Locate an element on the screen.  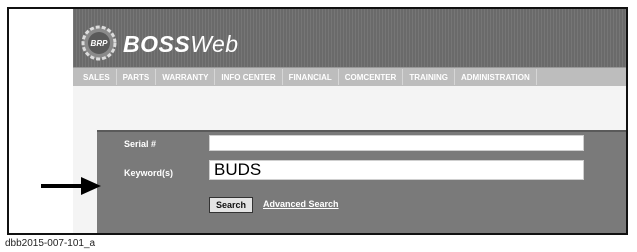
app-title: BOSSWeb is located at coordinates (181, 44).